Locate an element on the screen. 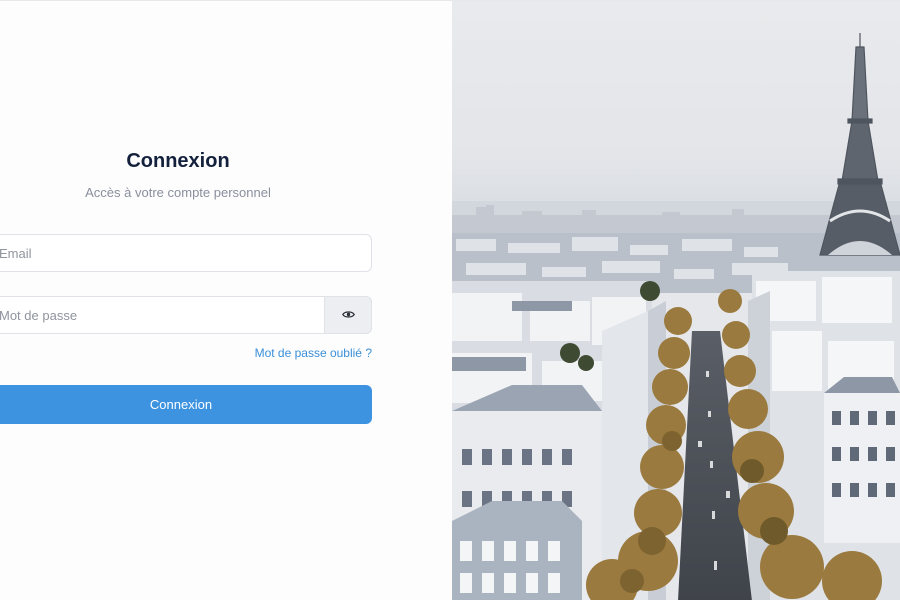 This screenshot has height=600, width=900. email-field is located at coordinates (185, 253).